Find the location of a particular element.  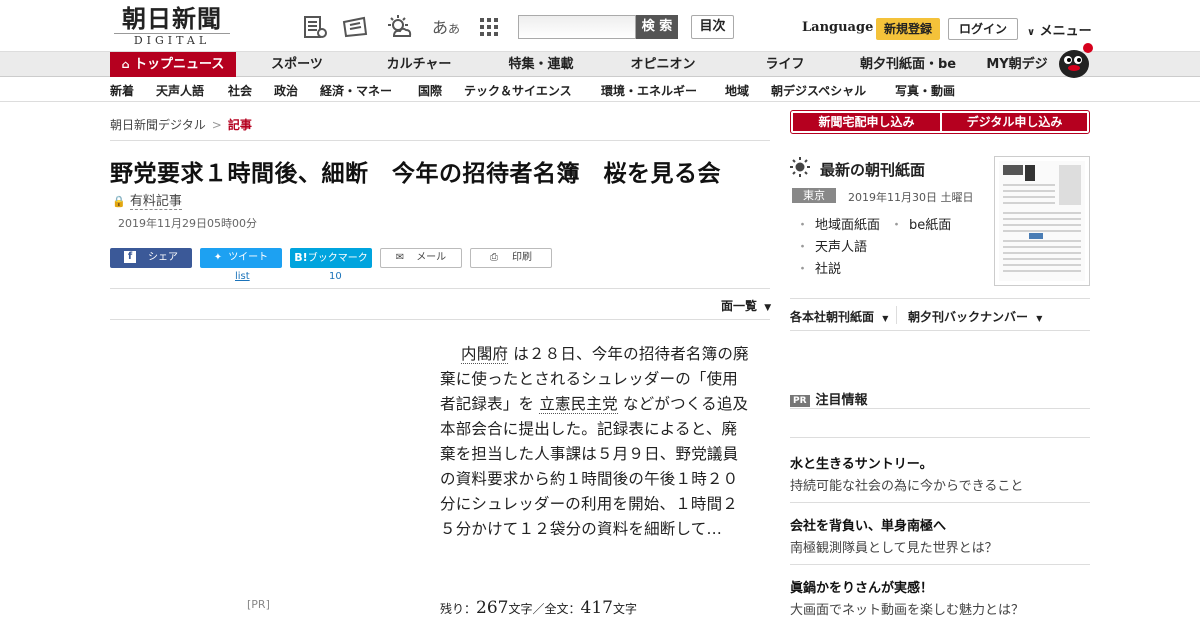

paid-text: 有料記事 is located at coordinates (155, 202).